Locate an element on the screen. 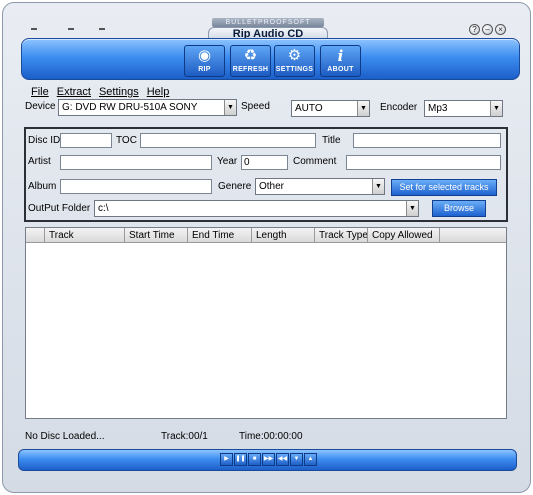 The width and height of the screenshot is (533, 495). about-label: ABOUT is located at coordinates (340, 69).